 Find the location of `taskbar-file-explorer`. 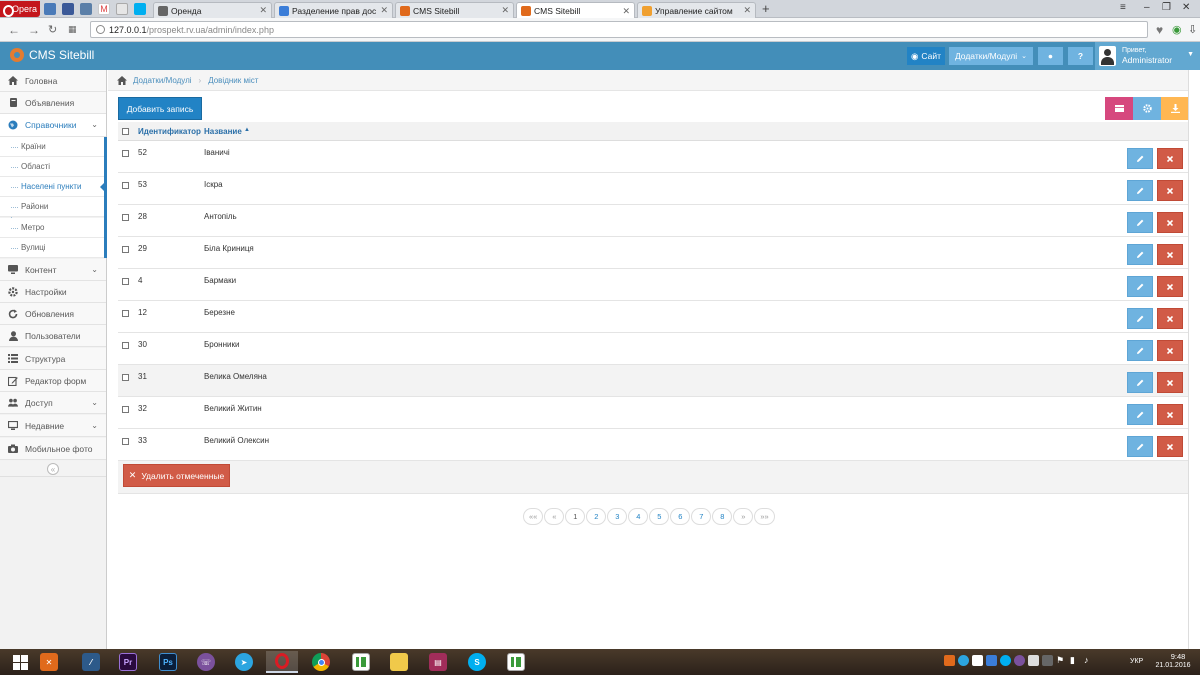

taskbar-file-explorer is located at coordinates (399, 662).